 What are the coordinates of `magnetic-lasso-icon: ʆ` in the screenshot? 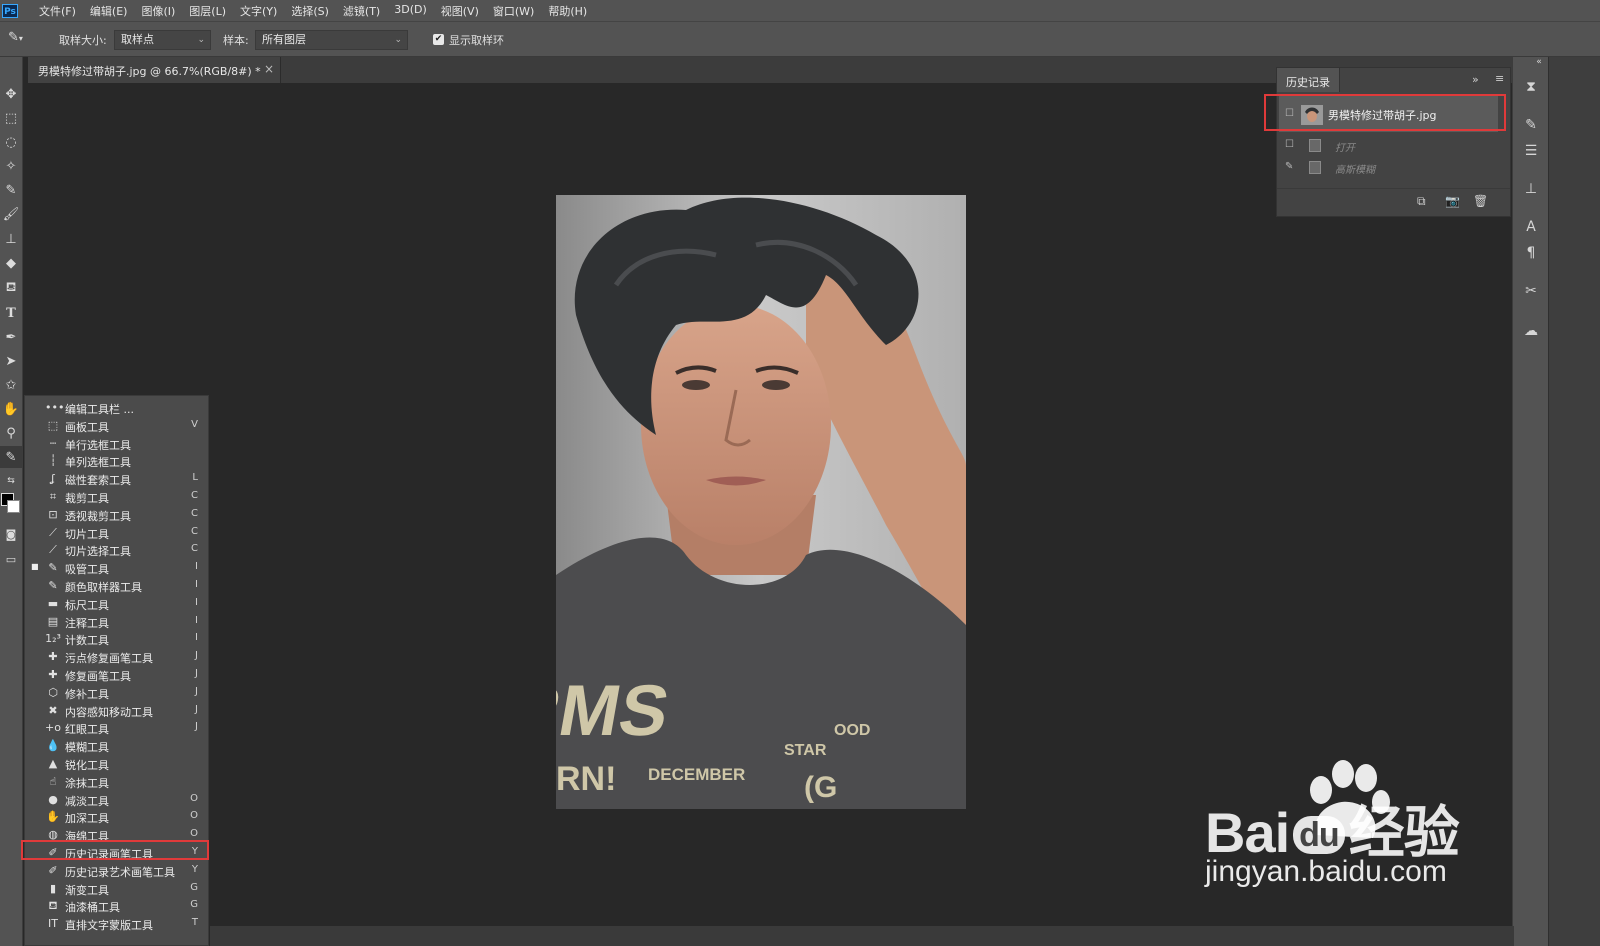 It's located at (53, 479).